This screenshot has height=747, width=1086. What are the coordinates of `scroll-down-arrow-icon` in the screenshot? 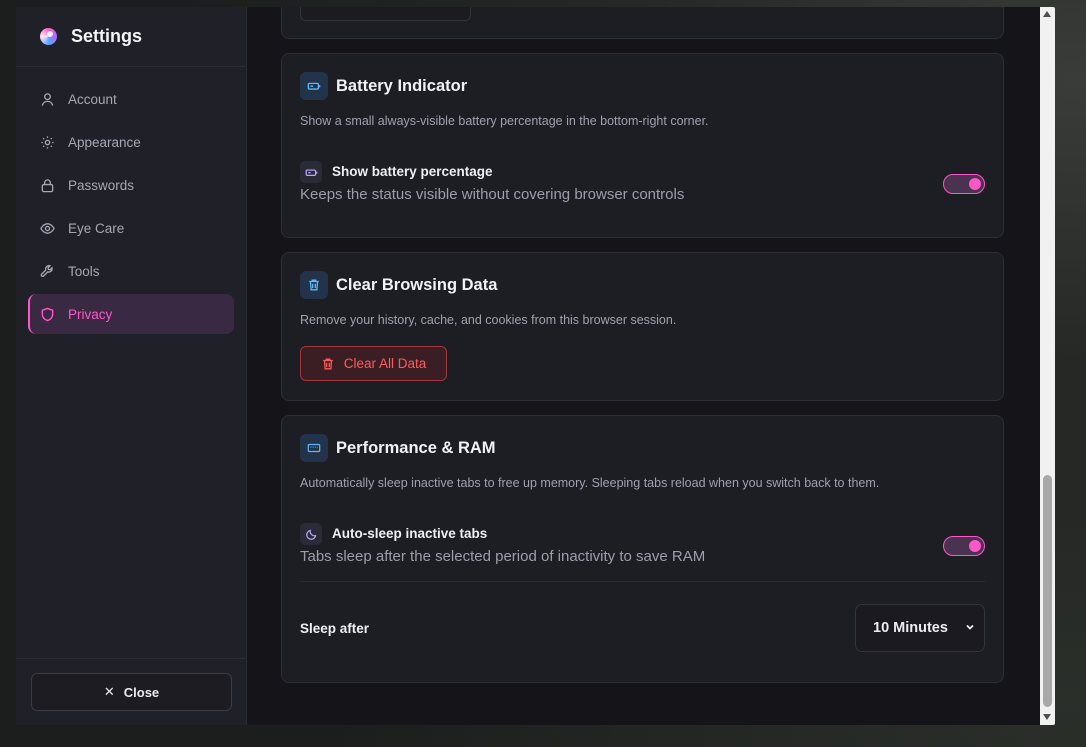 It's located at (1047, 717).